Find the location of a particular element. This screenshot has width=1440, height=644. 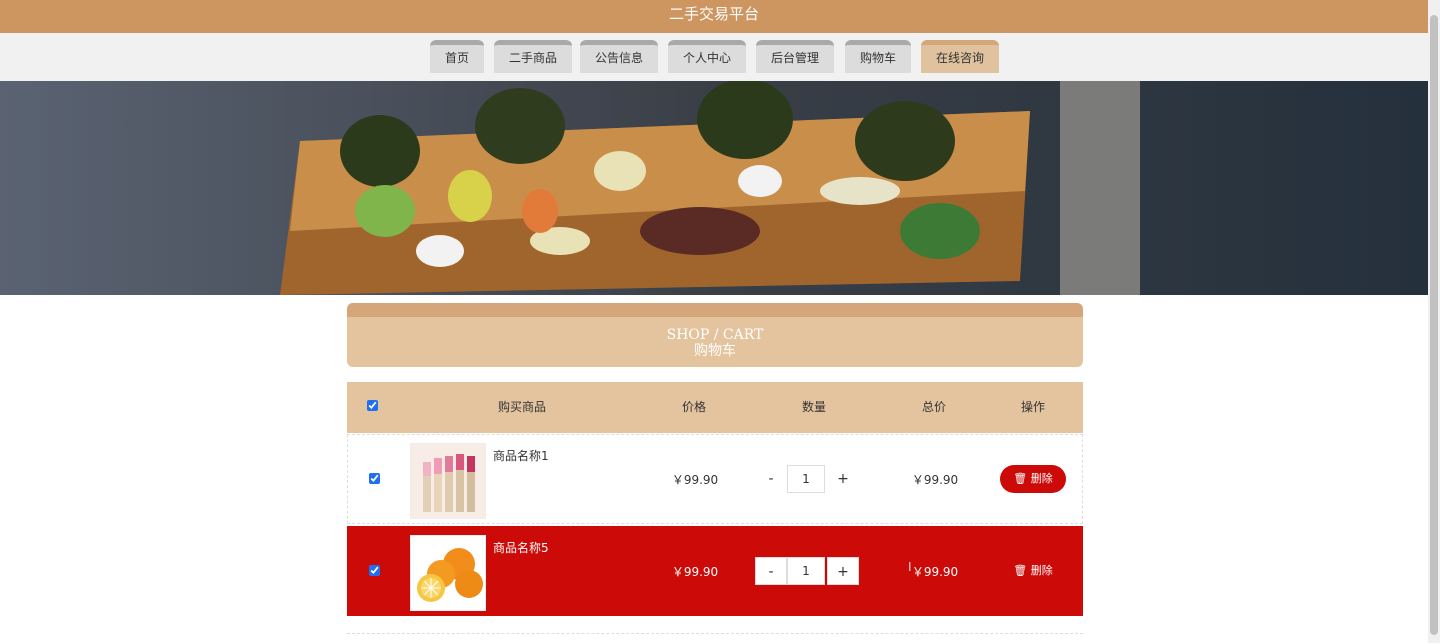

select-all-checkbox is located at coordinates (372, 405).